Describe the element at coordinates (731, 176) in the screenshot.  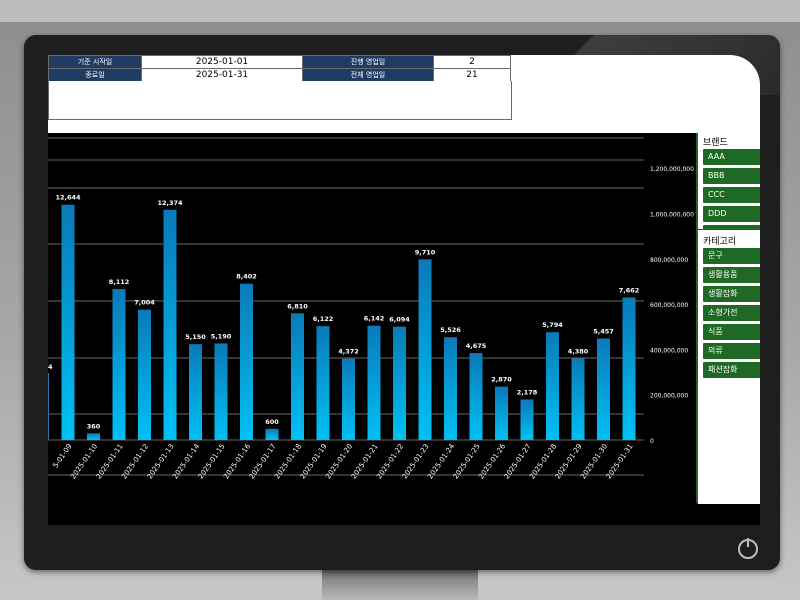
I see `brand-filter-button: BBB` at that location.